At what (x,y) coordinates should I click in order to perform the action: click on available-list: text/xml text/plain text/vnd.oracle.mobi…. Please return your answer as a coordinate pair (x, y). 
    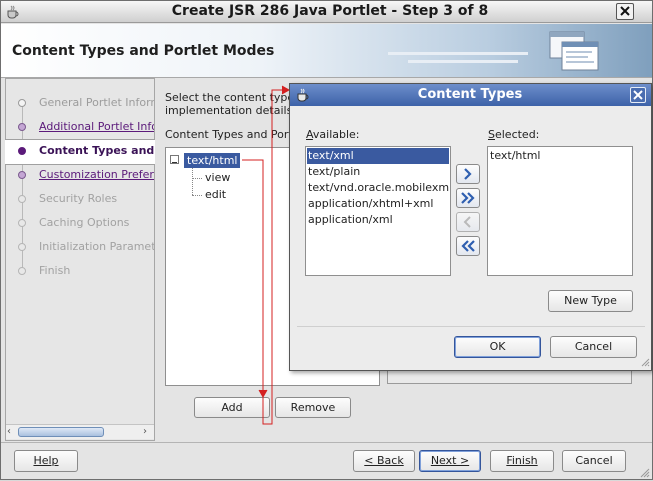
    Looking at the image, I should click on (378, 211).